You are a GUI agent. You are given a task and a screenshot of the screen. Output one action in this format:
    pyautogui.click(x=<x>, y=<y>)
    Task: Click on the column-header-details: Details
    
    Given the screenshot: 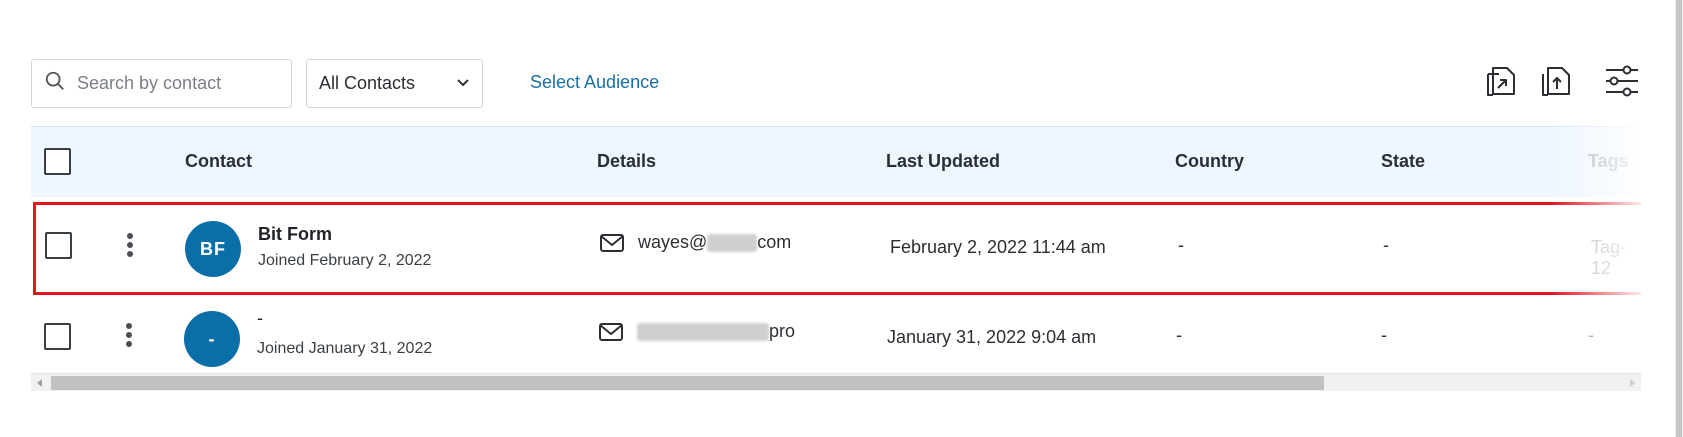 What is the action you would take?
    pyautogui.click(x=626, y=161)
    